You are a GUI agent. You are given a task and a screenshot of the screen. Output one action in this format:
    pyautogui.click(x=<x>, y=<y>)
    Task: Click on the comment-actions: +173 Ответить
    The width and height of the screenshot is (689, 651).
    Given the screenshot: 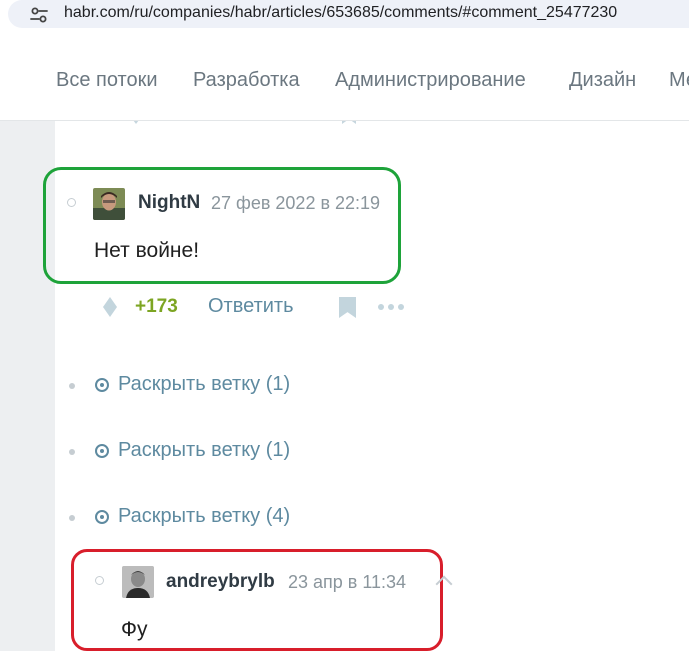 What is the action you would take?
    pyautogui.click(x=260, y=307)
    